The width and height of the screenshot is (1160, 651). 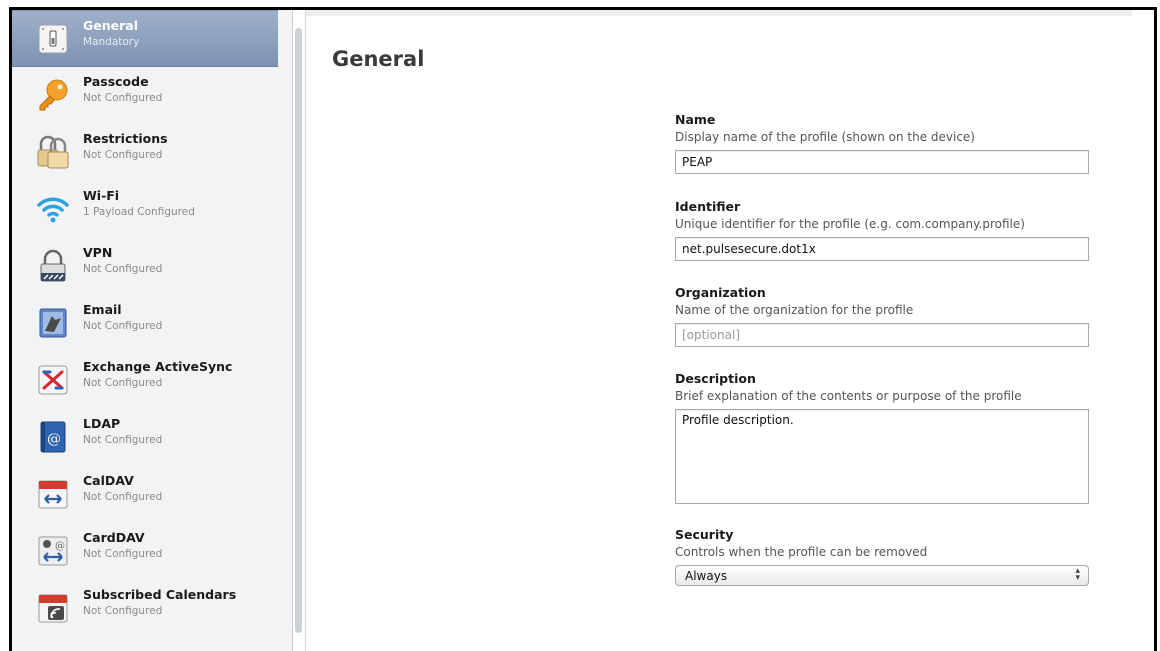 What do you see at coordinates (102, 423) in the screenshot?
I see `sidebar-item-title: LDAP` at bounding box center [102, 423].